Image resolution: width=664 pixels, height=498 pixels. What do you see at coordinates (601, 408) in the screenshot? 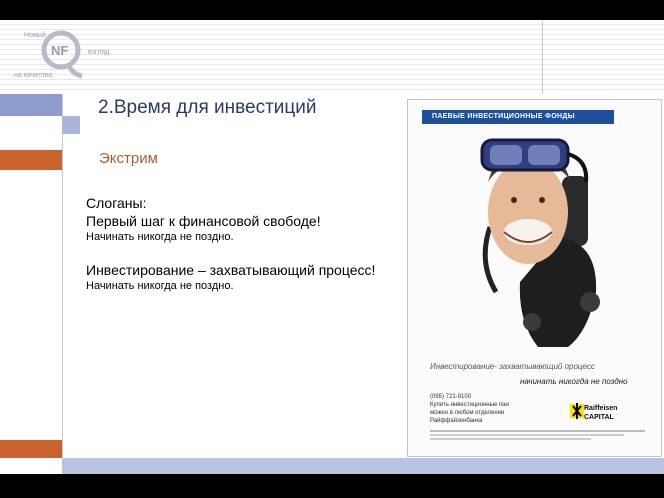
I see `ad-brand-line-1: Raiffeisen` at bounding box center [601, 408].